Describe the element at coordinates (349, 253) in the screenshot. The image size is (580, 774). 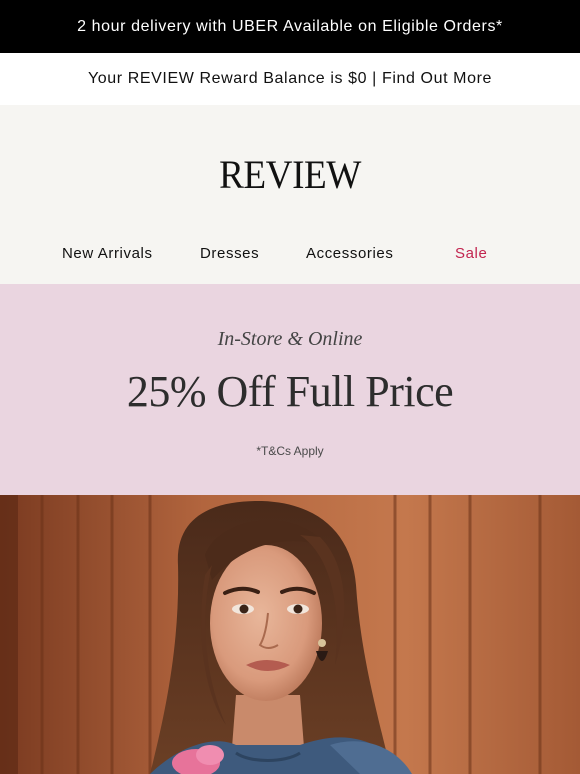
I see `nav-accessories: Accessories` at that location.